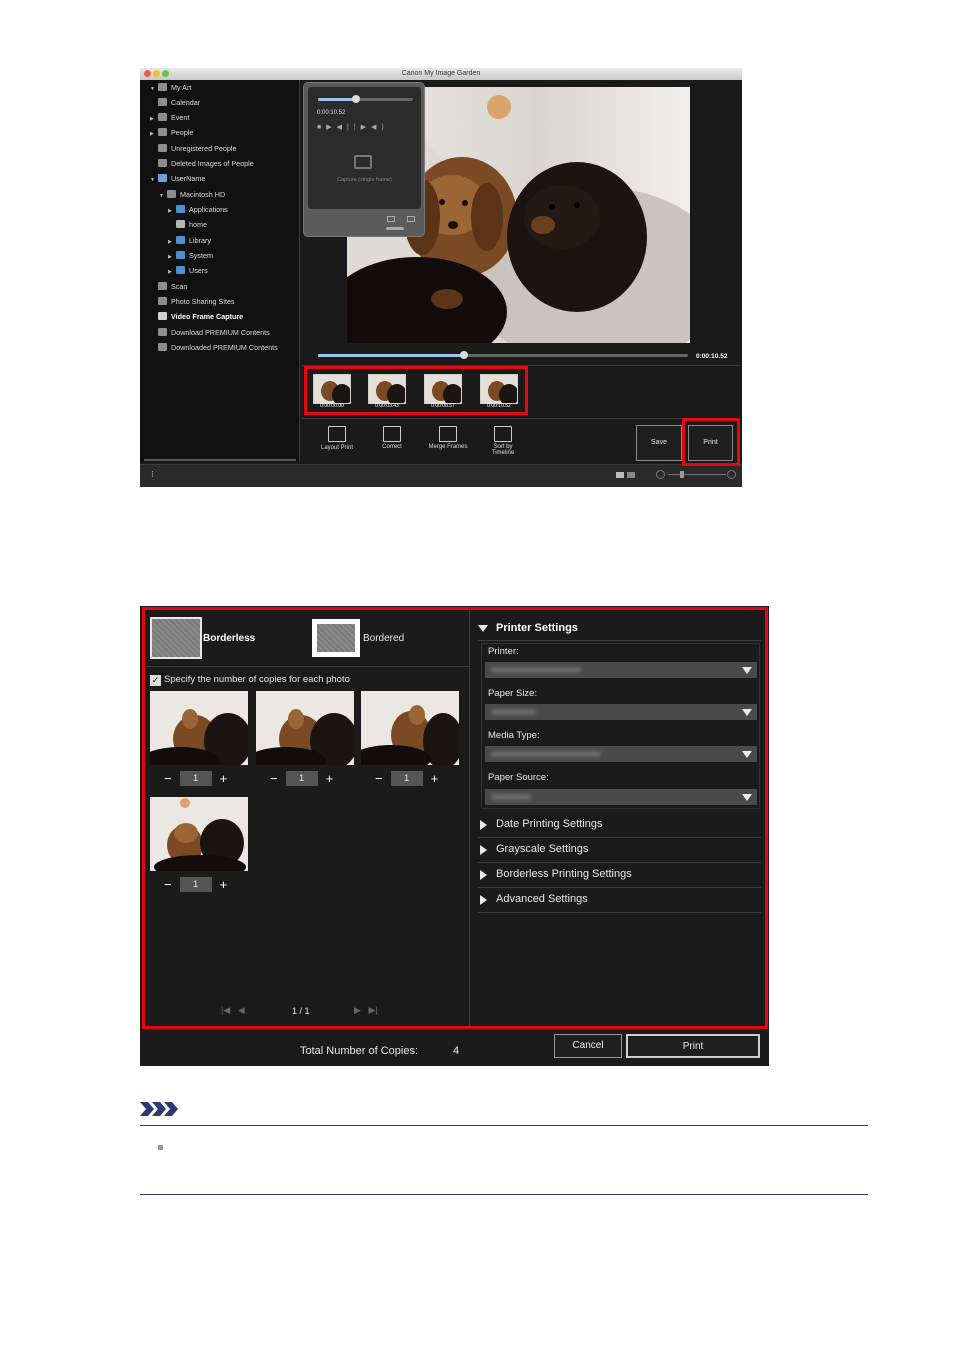 This screenshot has width=954, height=1350. Describe the element at coordinates (177, 179) in the screenshot. I see `sidebar-item-username: ▼ UserName` at that location.